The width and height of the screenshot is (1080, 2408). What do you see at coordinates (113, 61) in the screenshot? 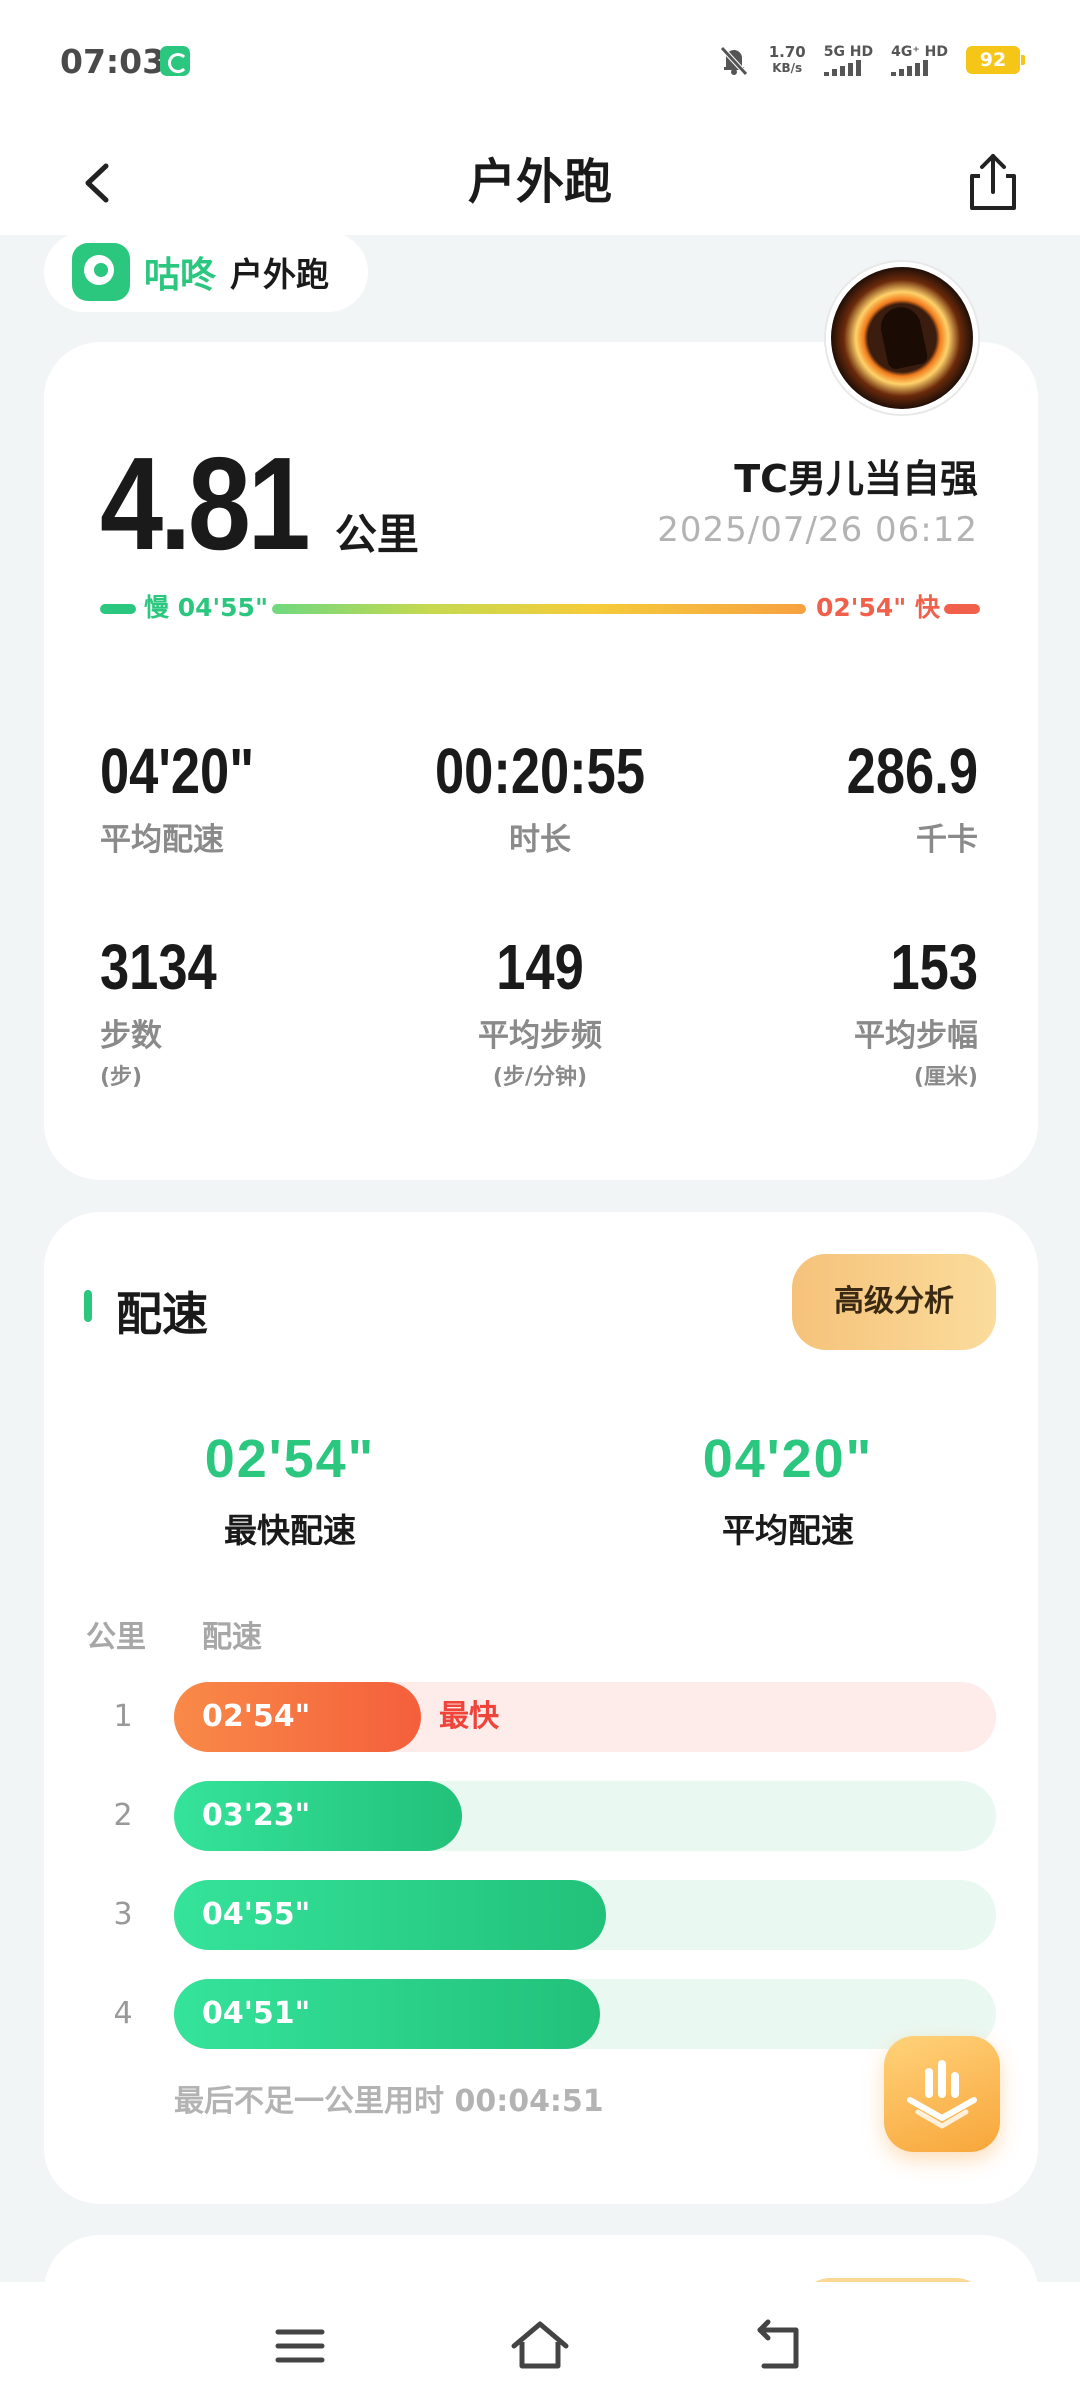
I see `status-time: 07:03` at bounding box center [113, 61].